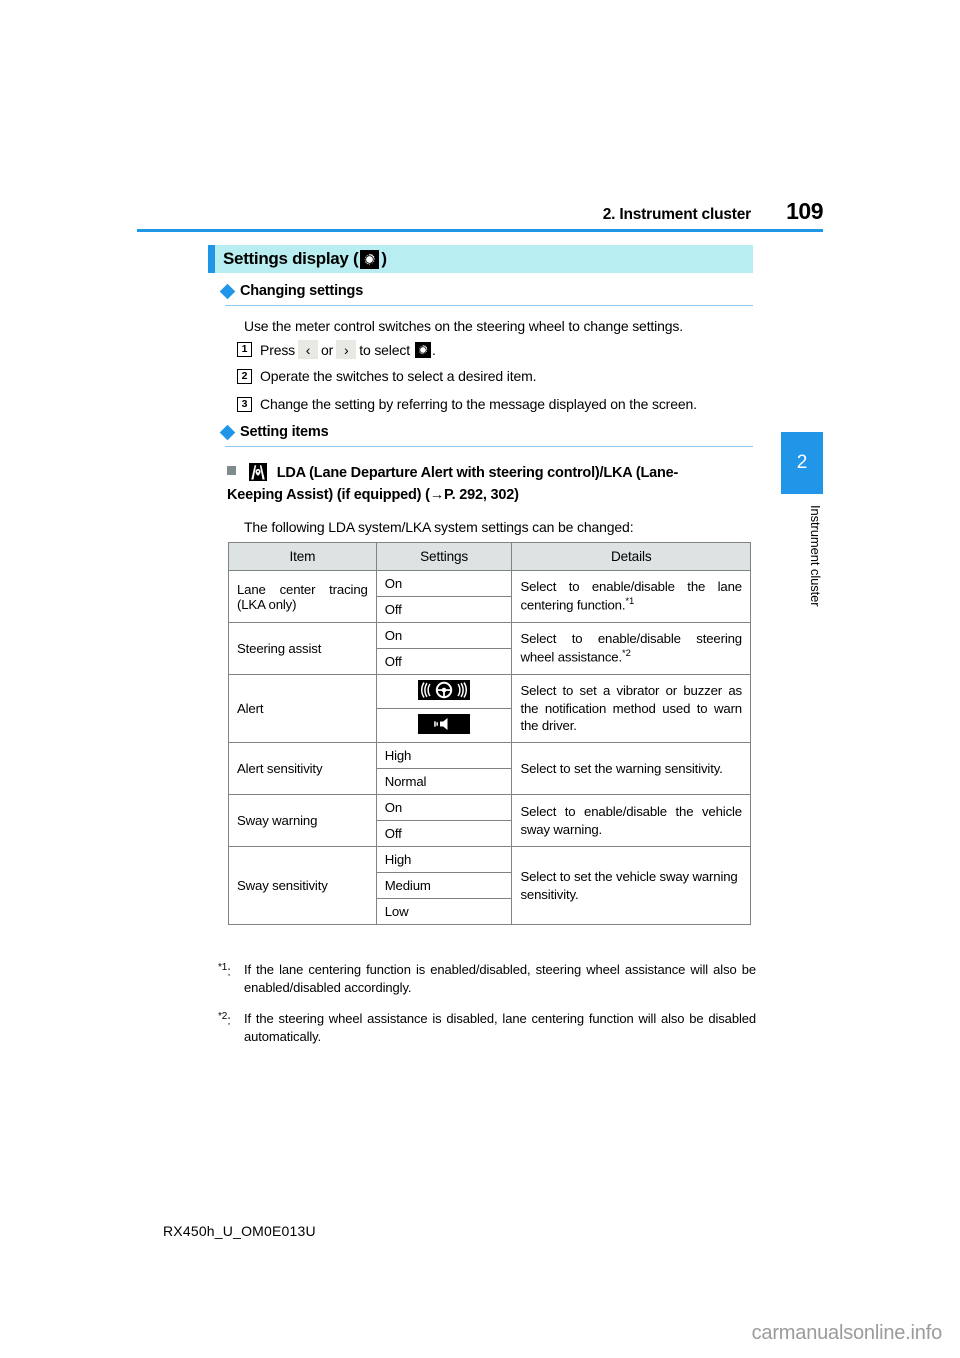 This screenshot has width=960, height=1358. What do you see at coordinates (434, 349) in the screenshot?
I see `step-1-text-end: .` at bounding box center [434, 349].